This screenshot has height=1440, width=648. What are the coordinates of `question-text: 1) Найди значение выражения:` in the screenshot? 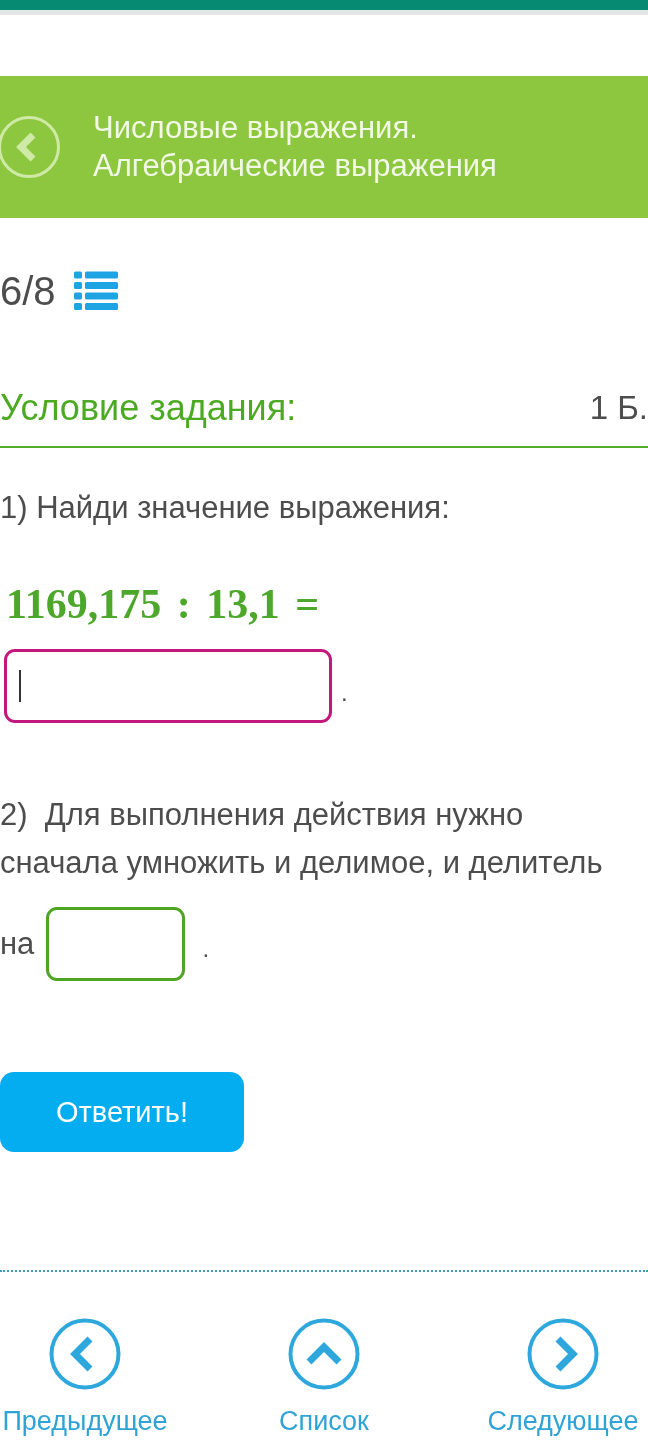 It's located at (225, 508).